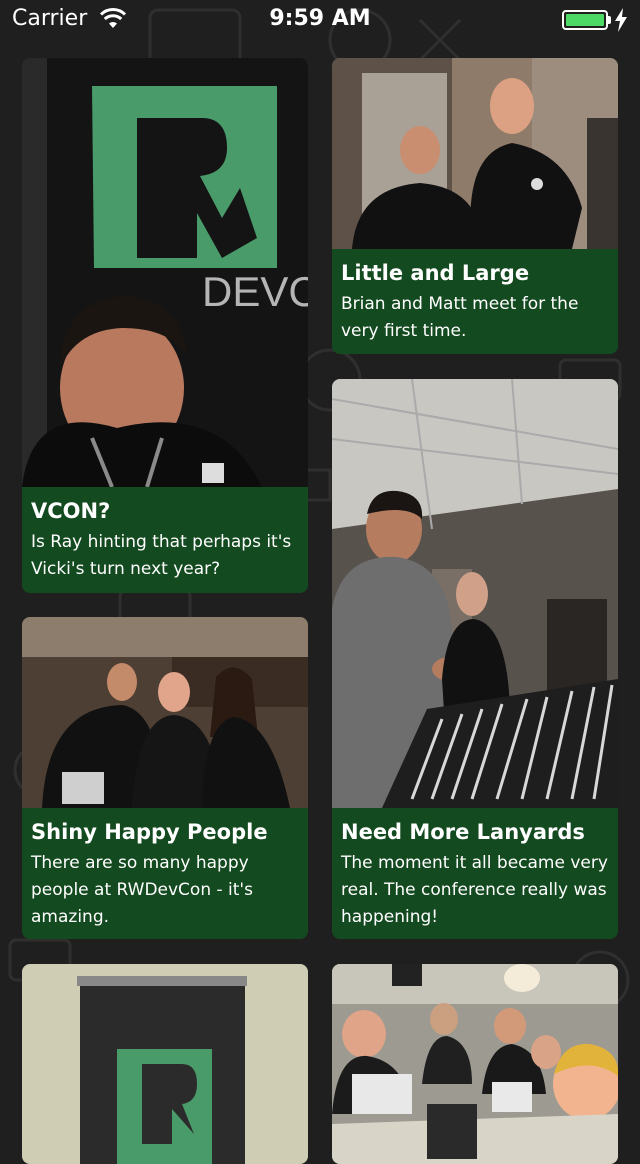 The width and height of the screenshot is (640, 1164). What do you see at coordinates (71, 511) in the screenshot?
I see `card-title: VCON?` at bounding box center [71, 511].